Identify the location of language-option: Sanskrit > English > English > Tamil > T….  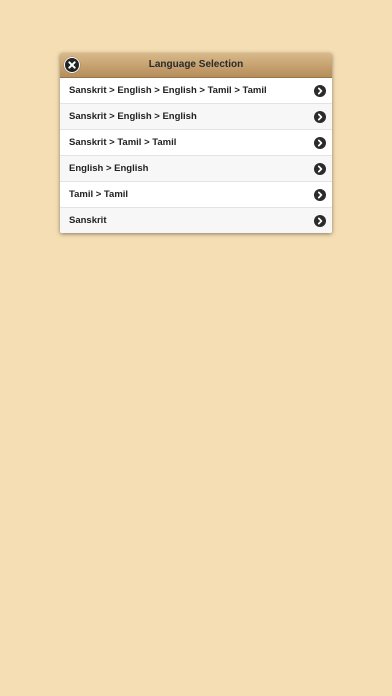
(196, 91).